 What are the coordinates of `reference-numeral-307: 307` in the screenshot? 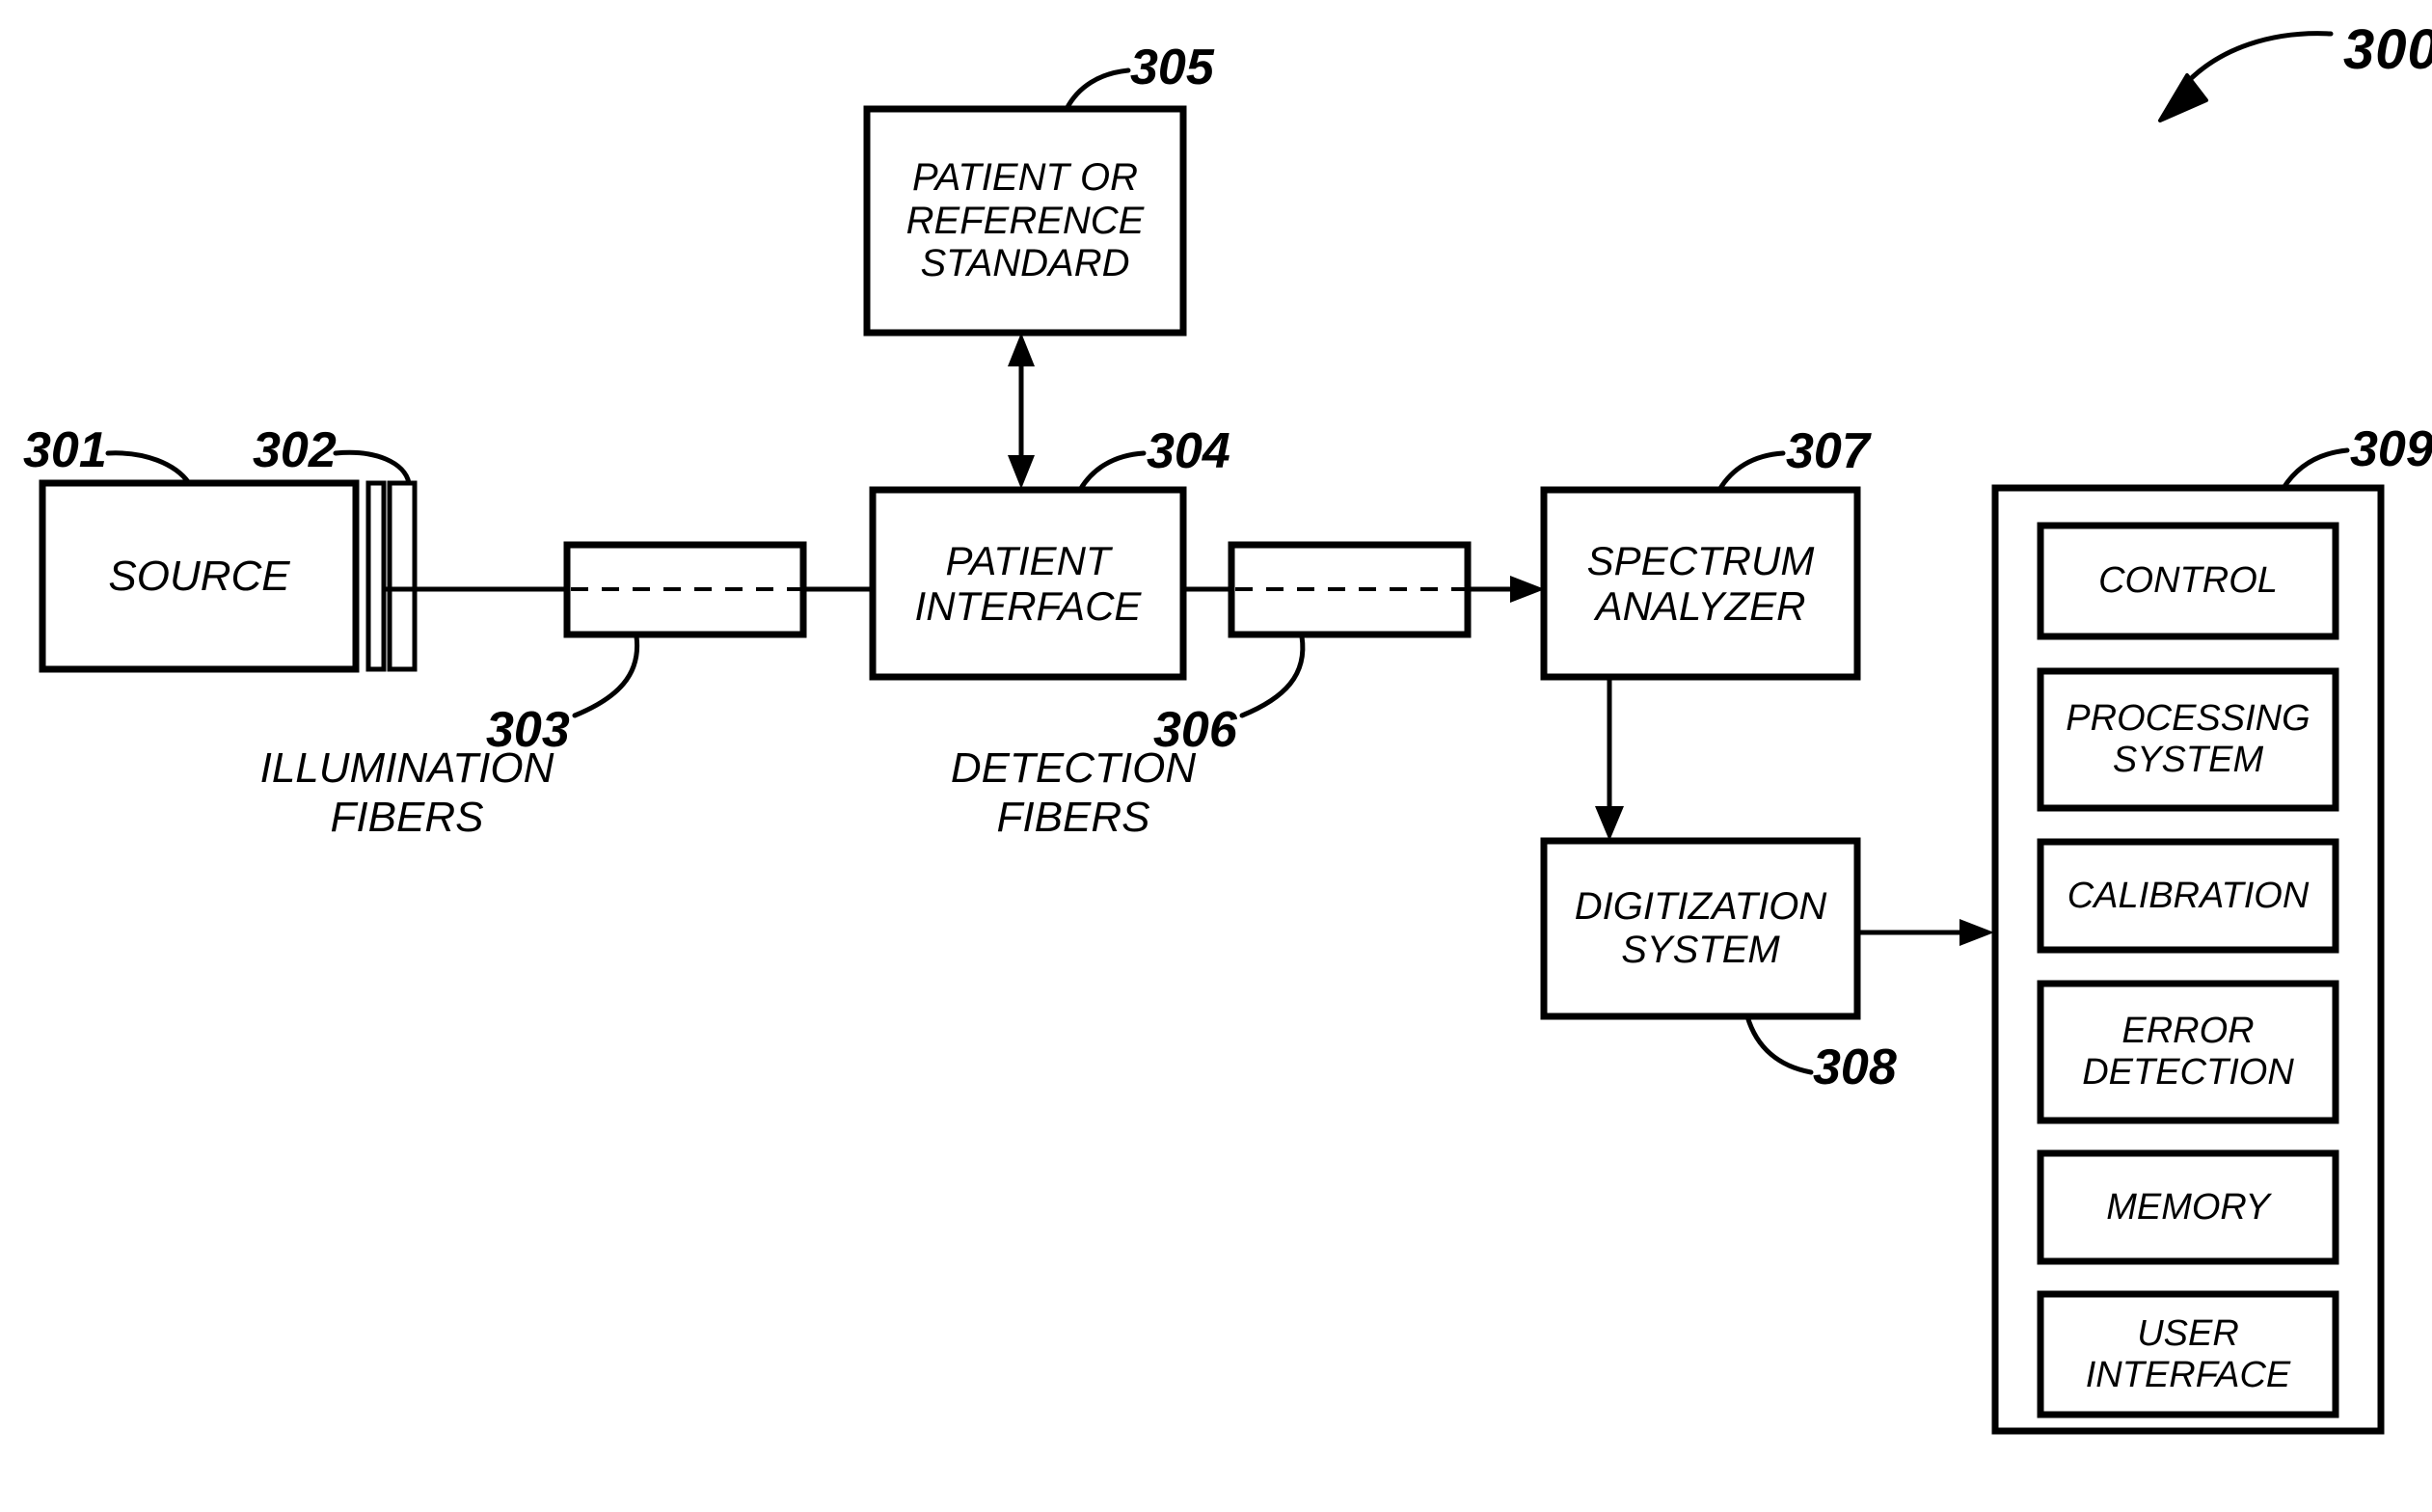 It's located at (1828, 451).